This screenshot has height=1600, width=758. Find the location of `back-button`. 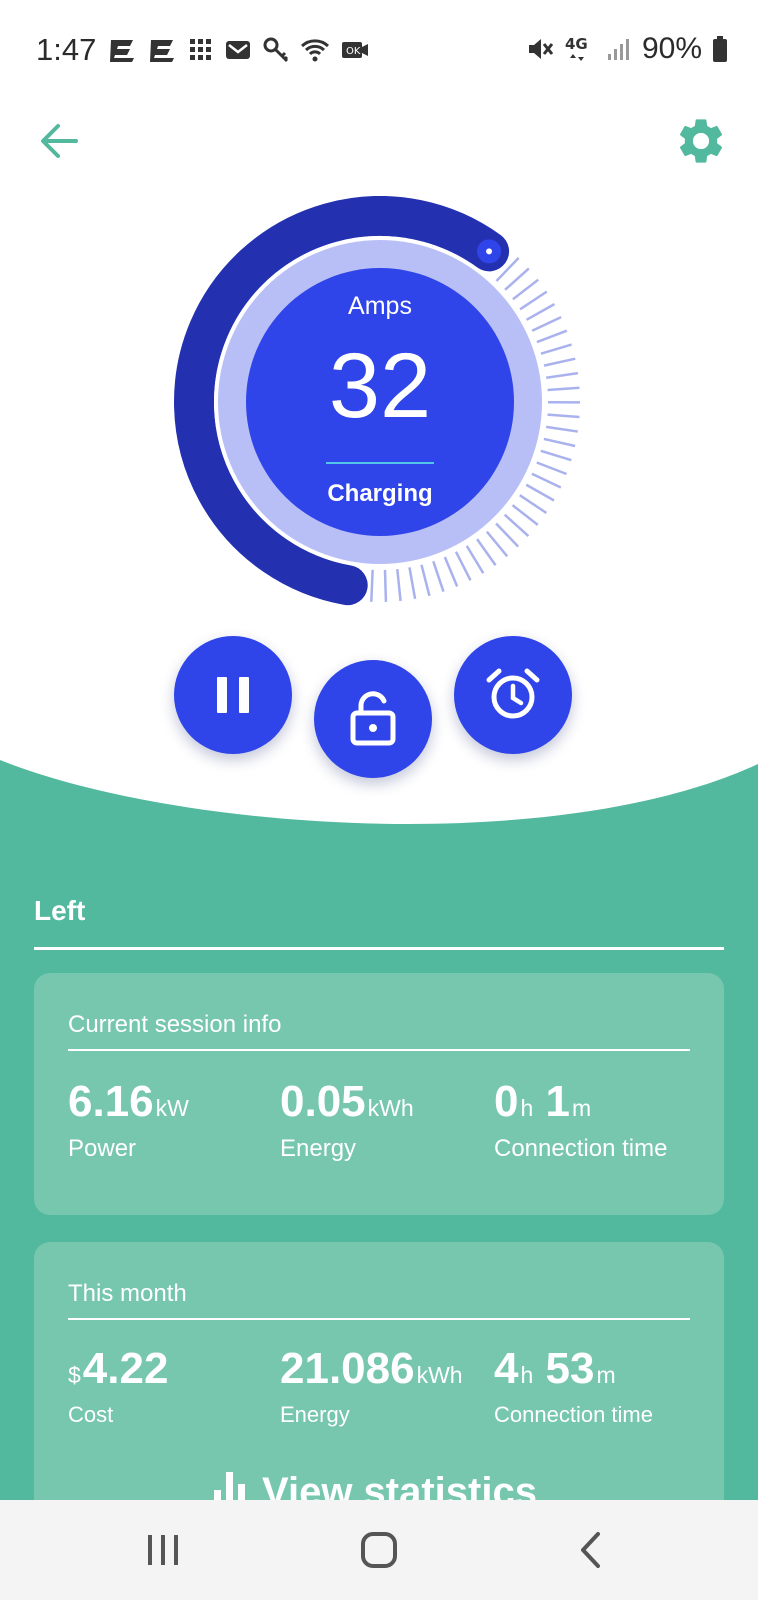

back-button is located at coordinates (61, 141).